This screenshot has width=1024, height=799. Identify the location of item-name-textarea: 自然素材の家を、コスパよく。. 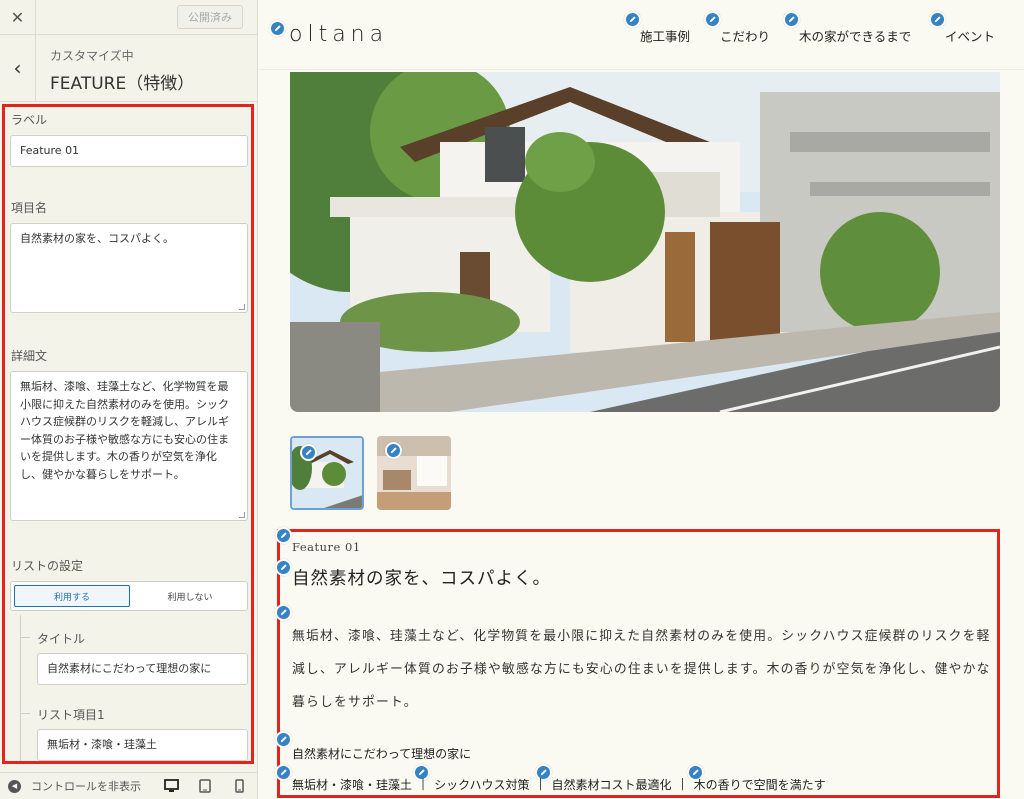
(129, 268).